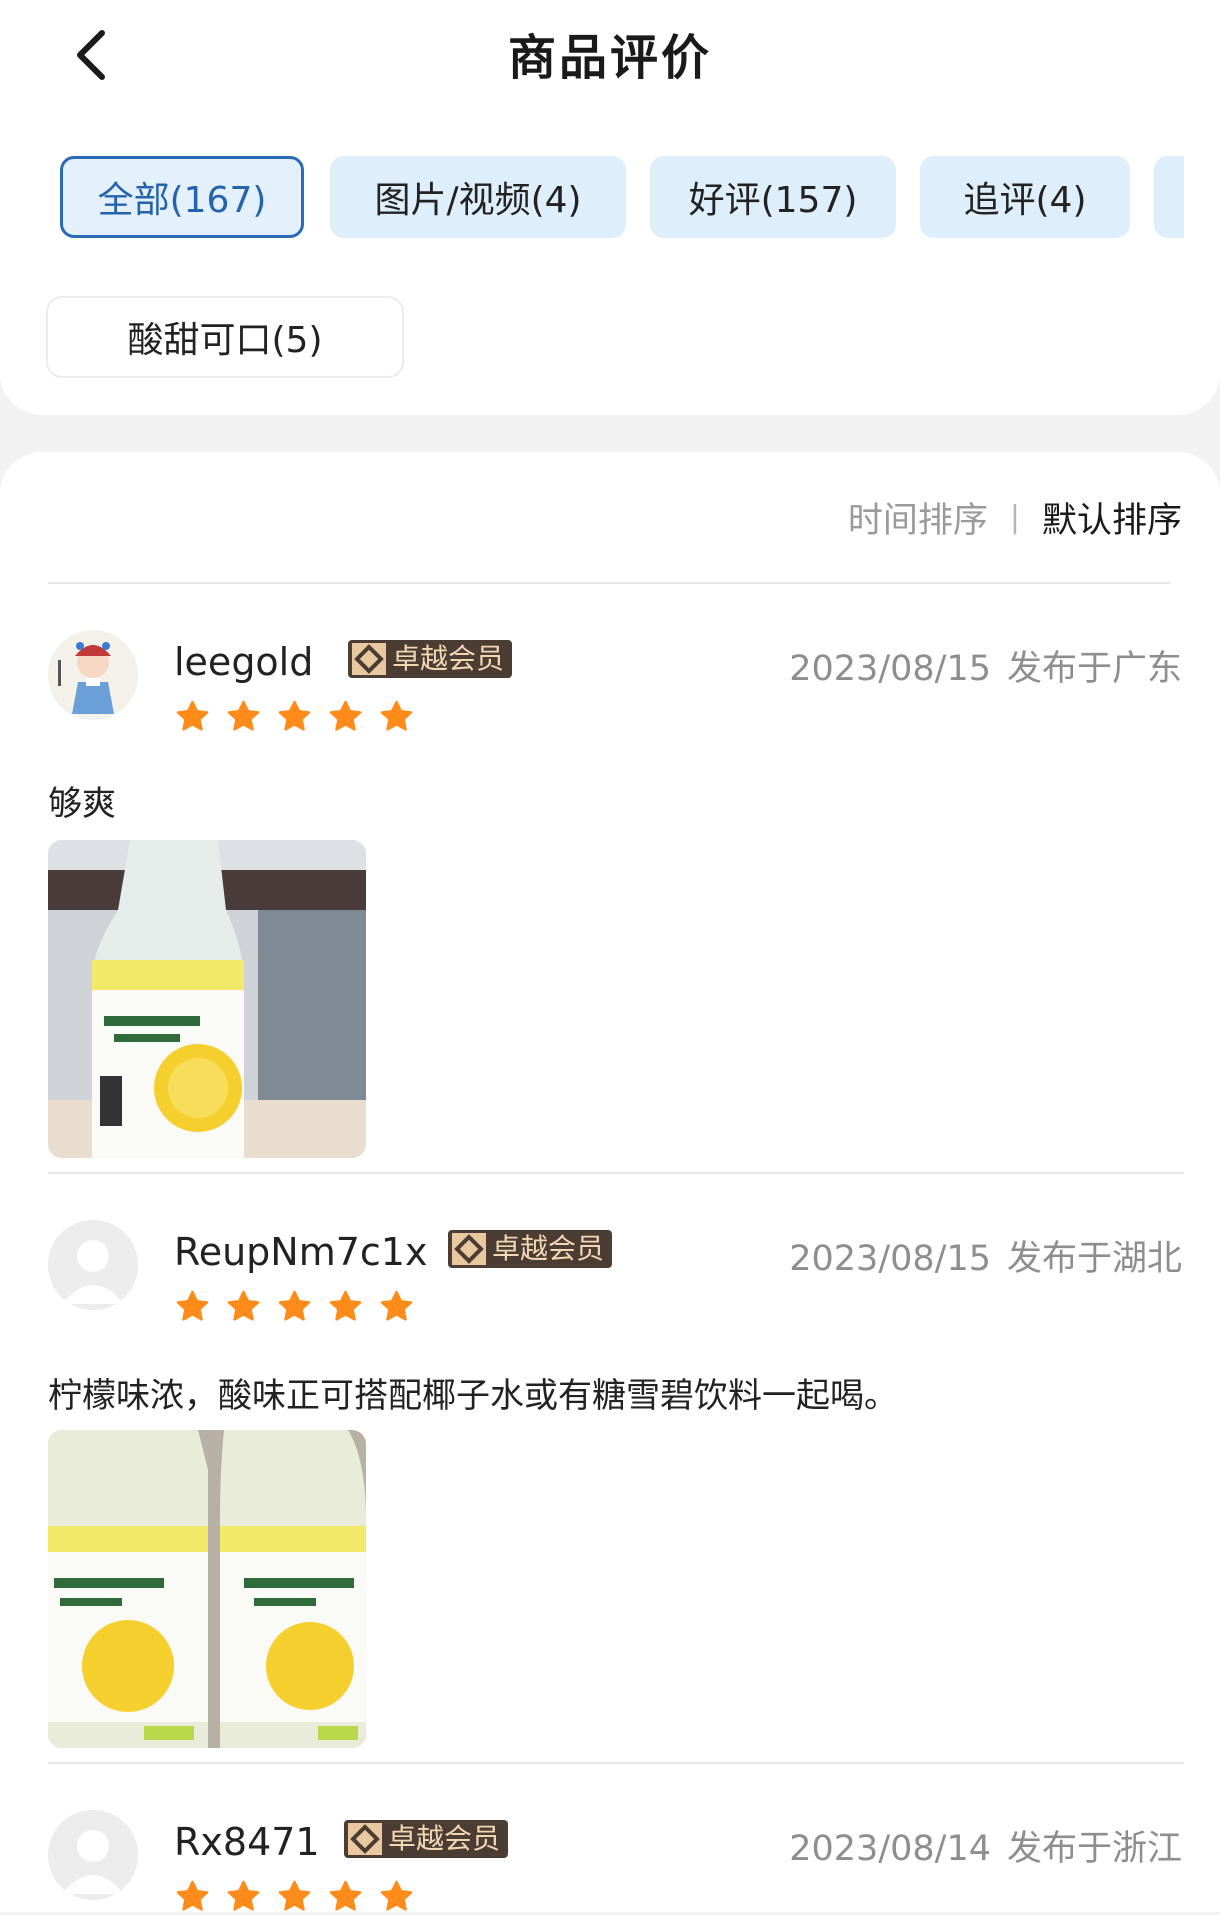 The width and height of the screenshot is (1220, 1915). Describe the element at coordinates (1169, 197) in the screenshot. I see `tab-more-partial` at that location.